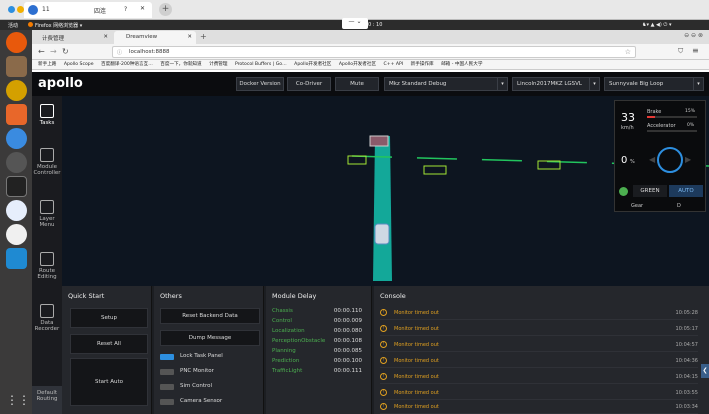 This screenshot has height=414, width=709. Describe the element at coordinates (693, 35) in the screenshot. I see `window-controls: ⊖ ⊖ ⊗` at that location.